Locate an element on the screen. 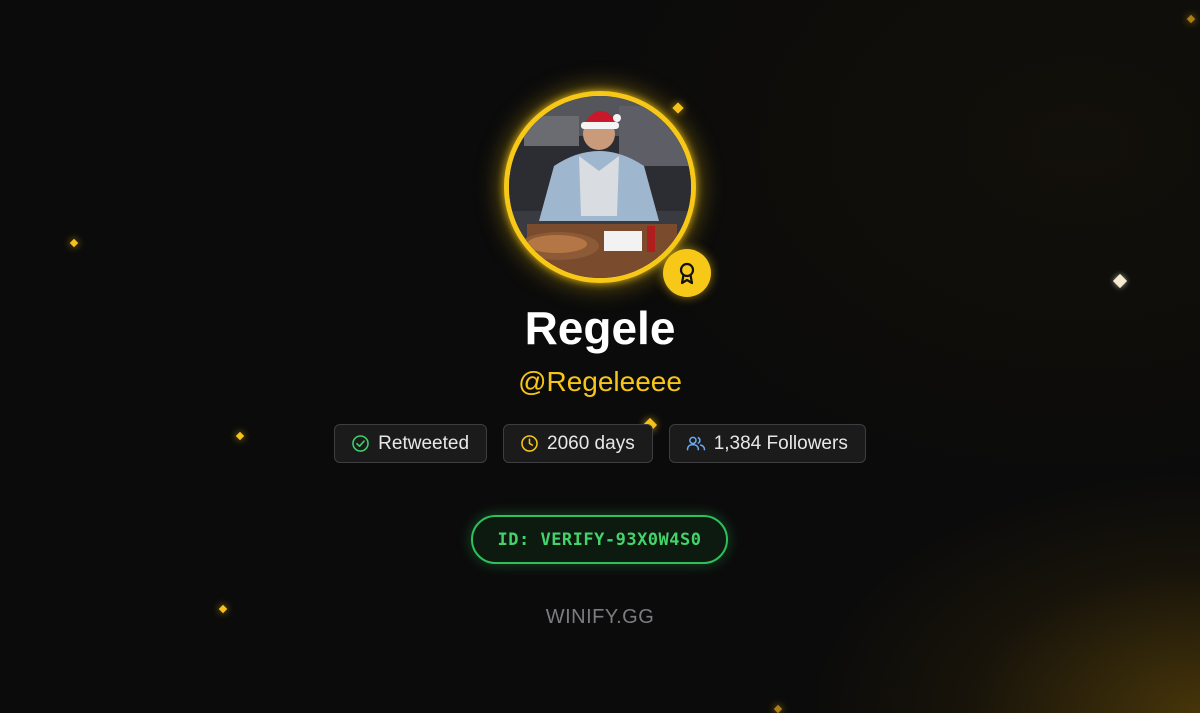 The image size is (1200, 713). award-icon is located at coordinates (687, 273).